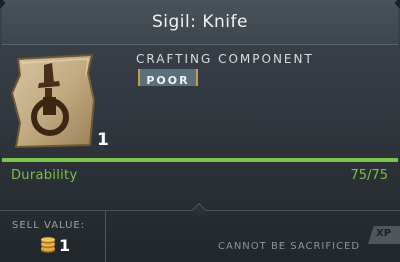 The height and width of the screenshot is (262, 400). I want to click on xp-badge-label: XP, so click(384, 233).